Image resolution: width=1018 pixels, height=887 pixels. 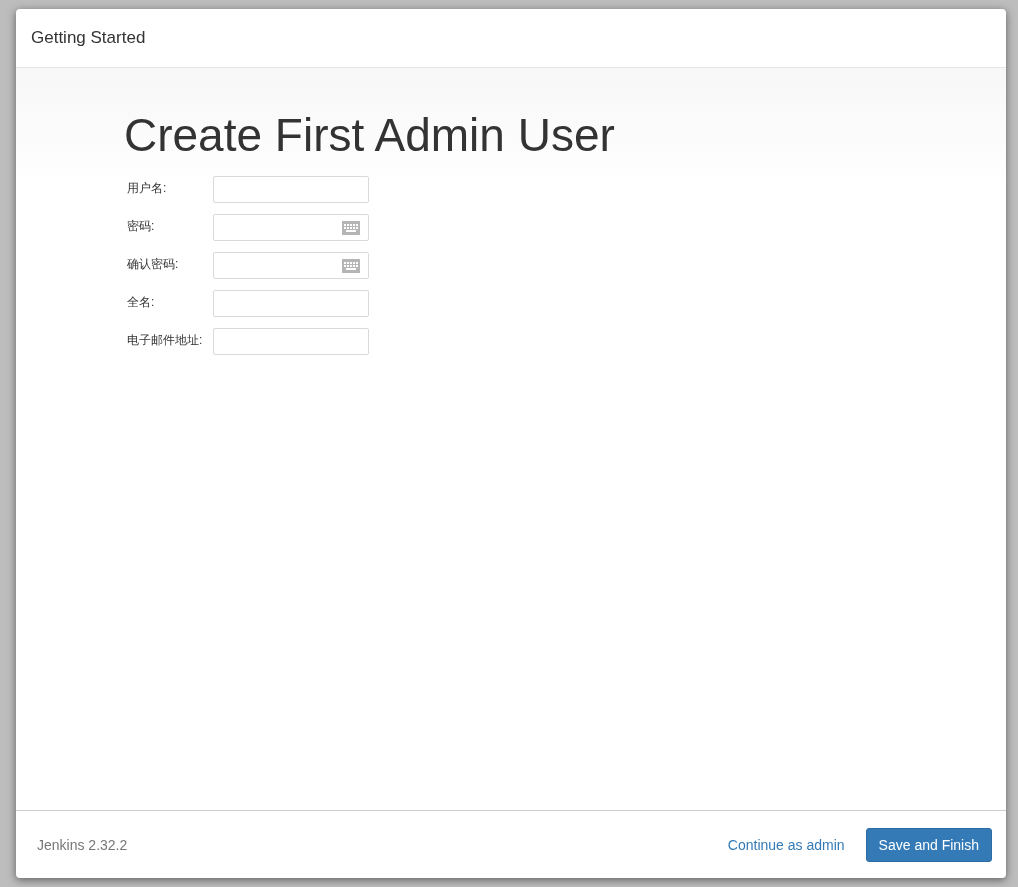 What do you see at coordinates (928, 844) in the screenshot?
I see `save-button: Save and Finish` at bounding box center [928, 844].